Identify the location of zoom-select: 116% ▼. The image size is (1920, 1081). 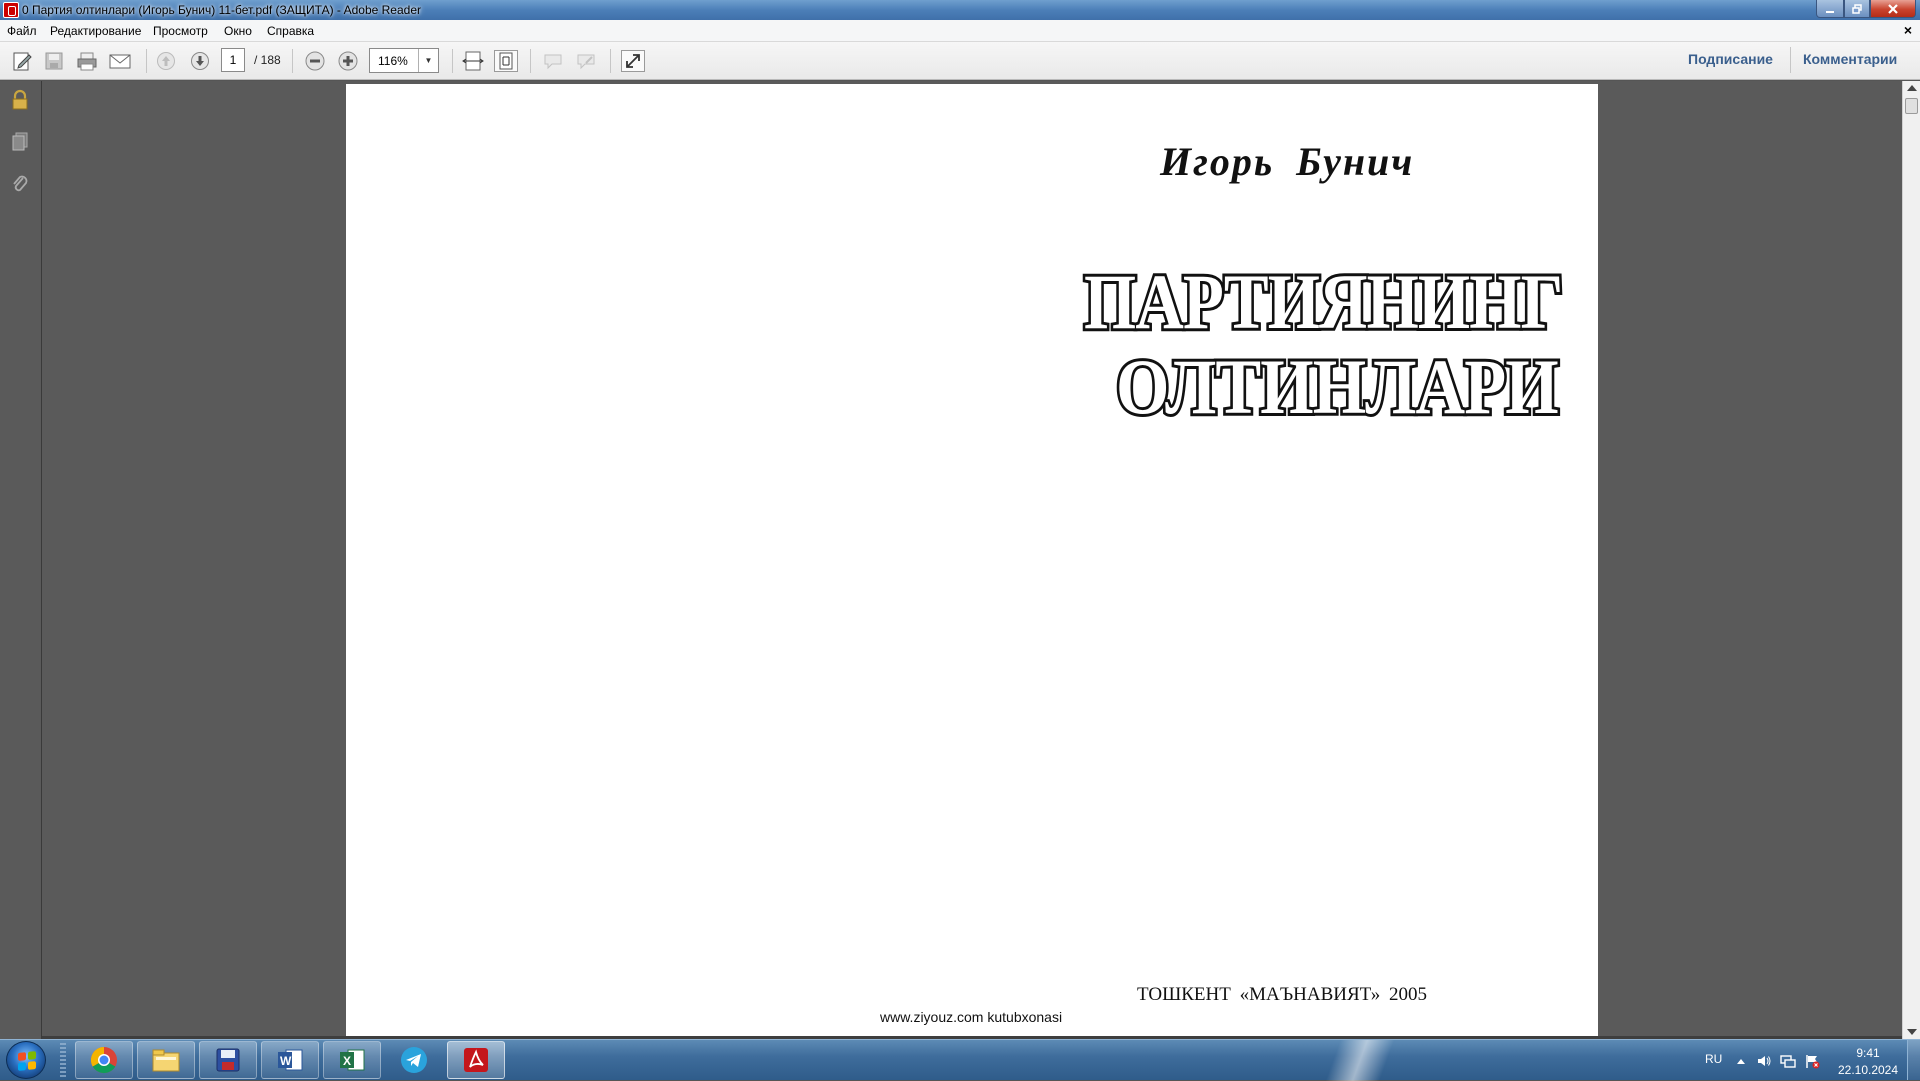
(404, 60).